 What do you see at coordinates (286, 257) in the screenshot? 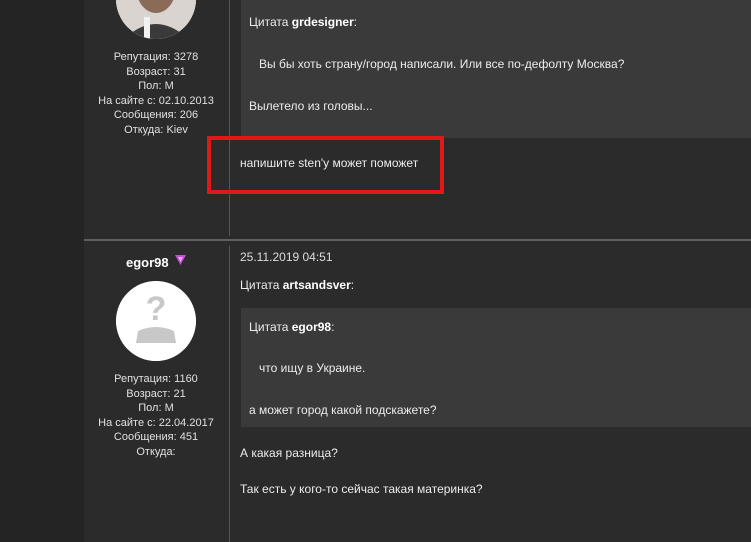
I see `post-date: 25.11.2019 04:51` at bounding box center [286, 257].